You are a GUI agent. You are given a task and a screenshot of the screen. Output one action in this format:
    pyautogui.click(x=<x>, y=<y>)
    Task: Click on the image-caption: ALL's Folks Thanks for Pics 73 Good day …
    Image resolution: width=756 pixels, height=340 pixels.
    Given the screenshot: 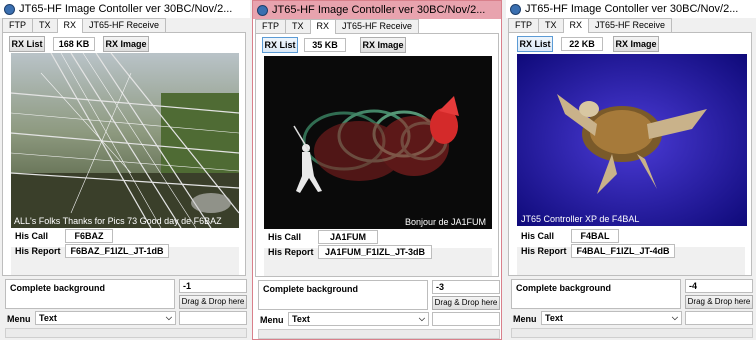 What is the action you would take?
    pyautogui.click(x=118, y=221)
    